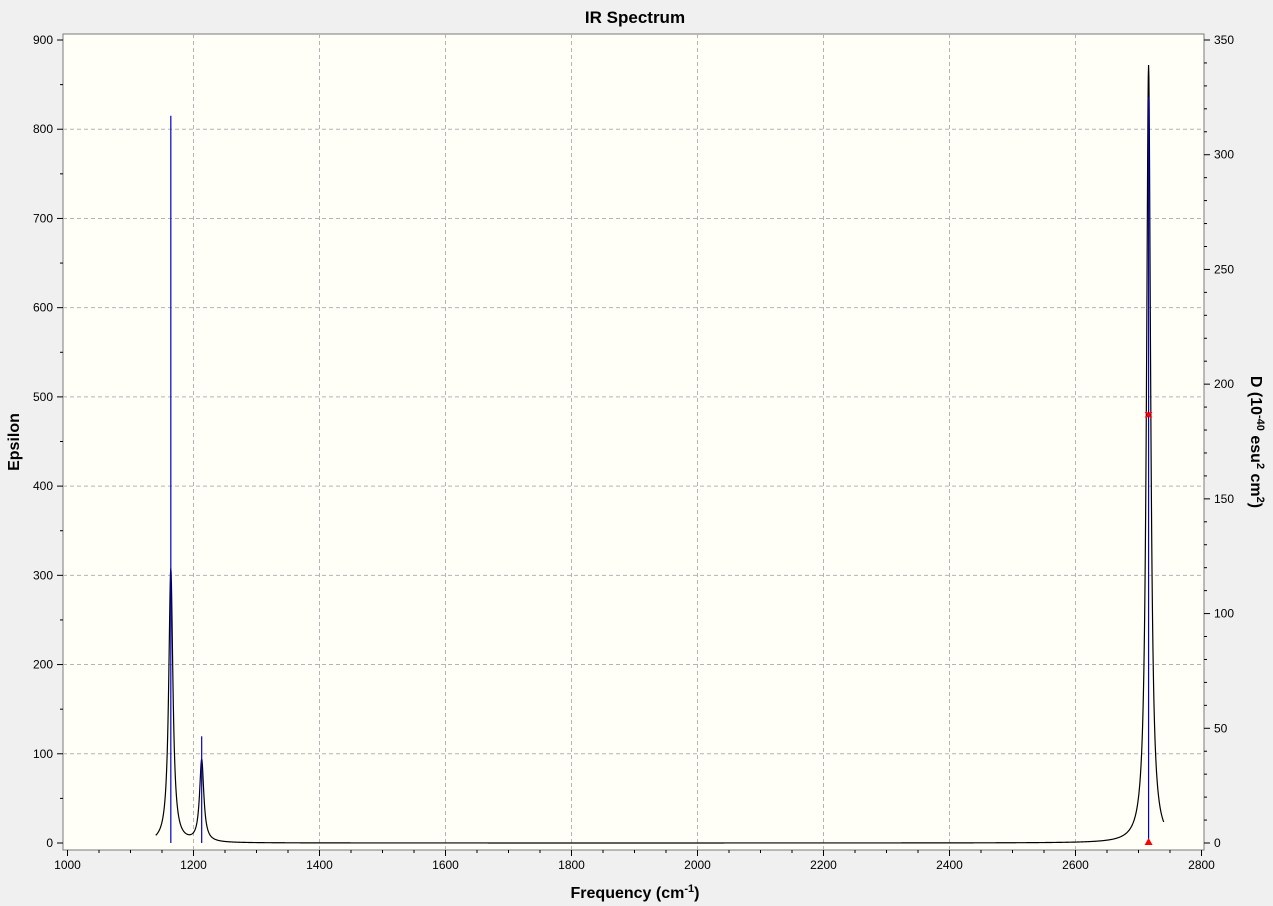  I want to click on y-left-tick-label-500: 500, so click(43, 397).